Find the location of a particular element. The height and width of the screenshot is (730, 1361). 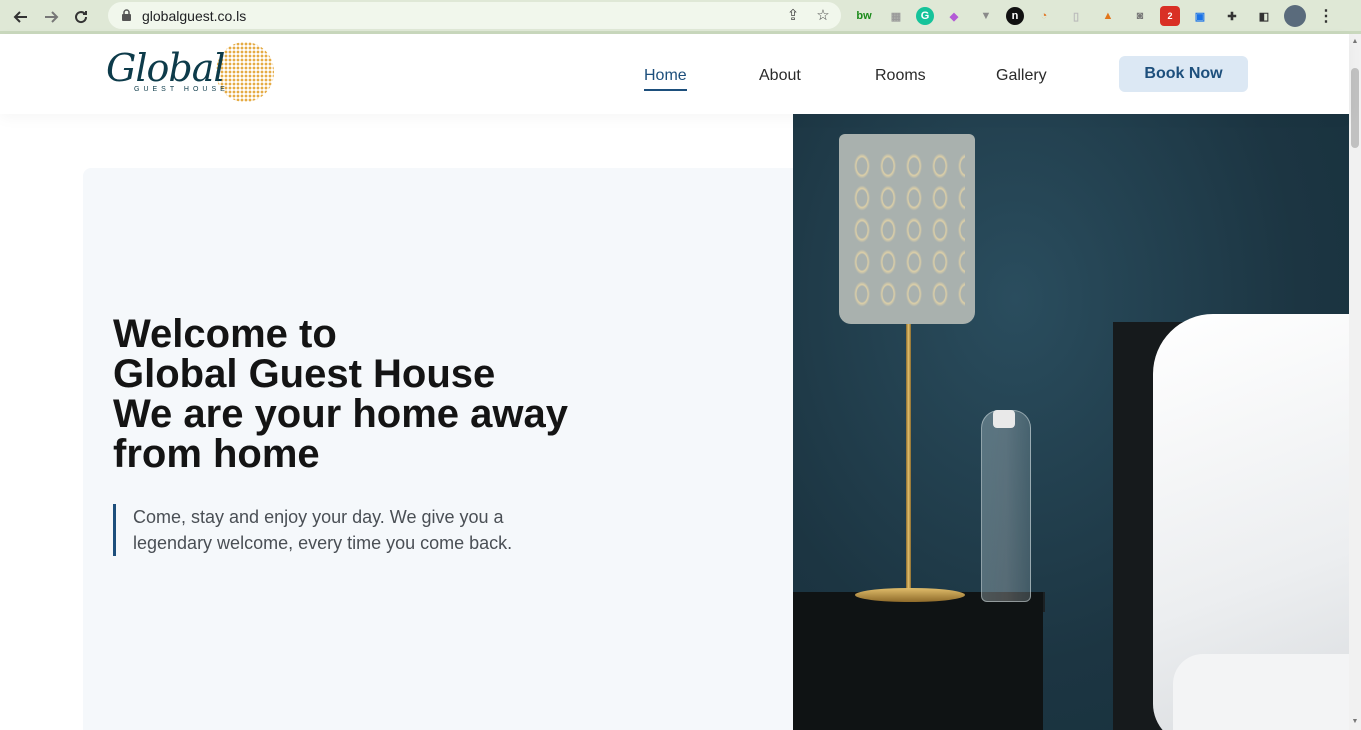

page-scrollbar: ▲ ▼ is located at coordinates (1355, 382).